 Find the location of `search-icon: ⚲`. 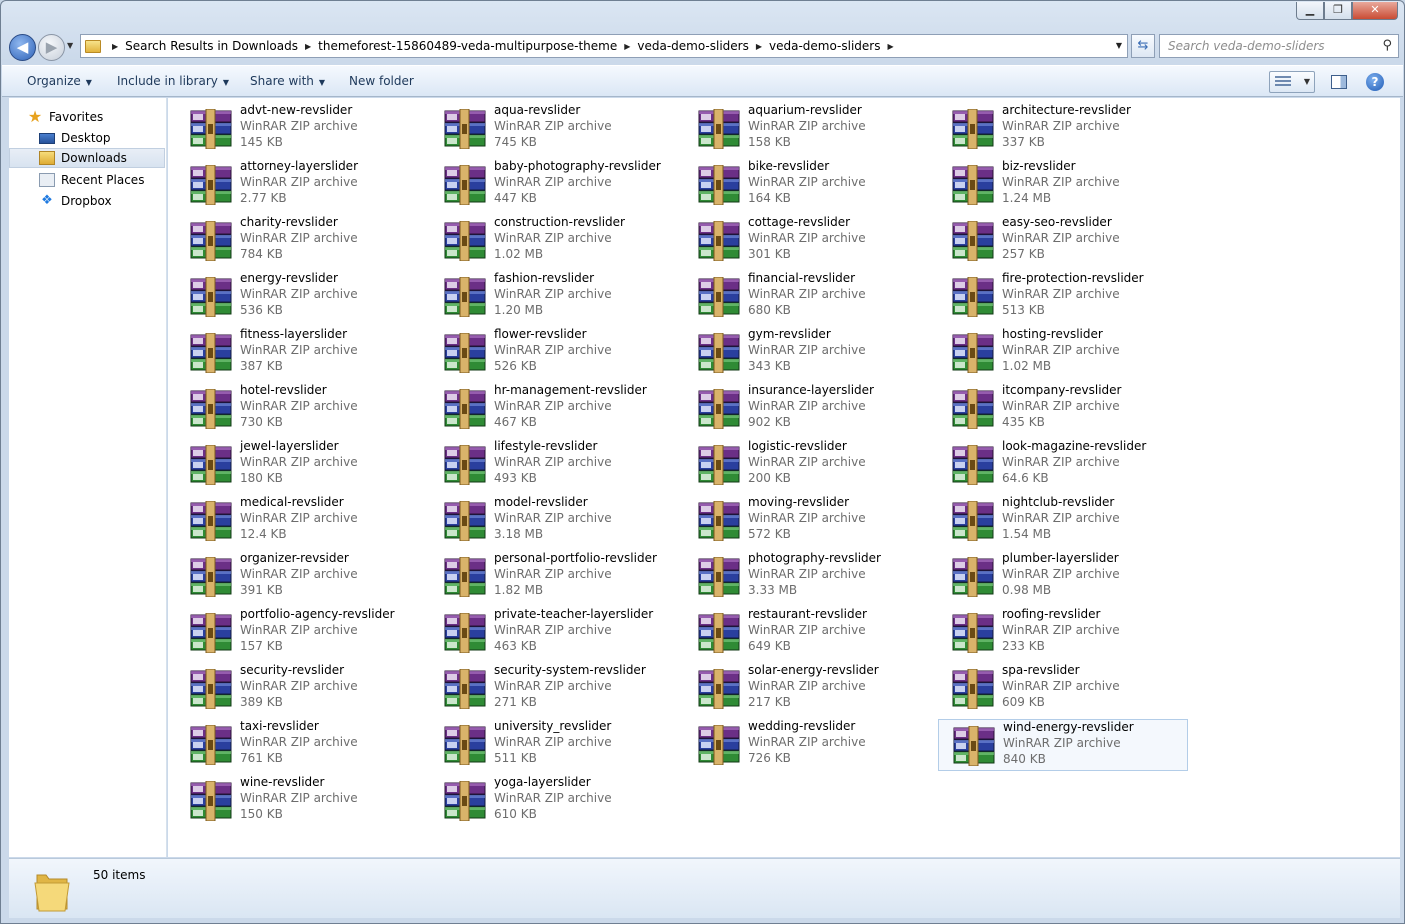

search-icon: ⚲ is located at coordinates (1387, 46).